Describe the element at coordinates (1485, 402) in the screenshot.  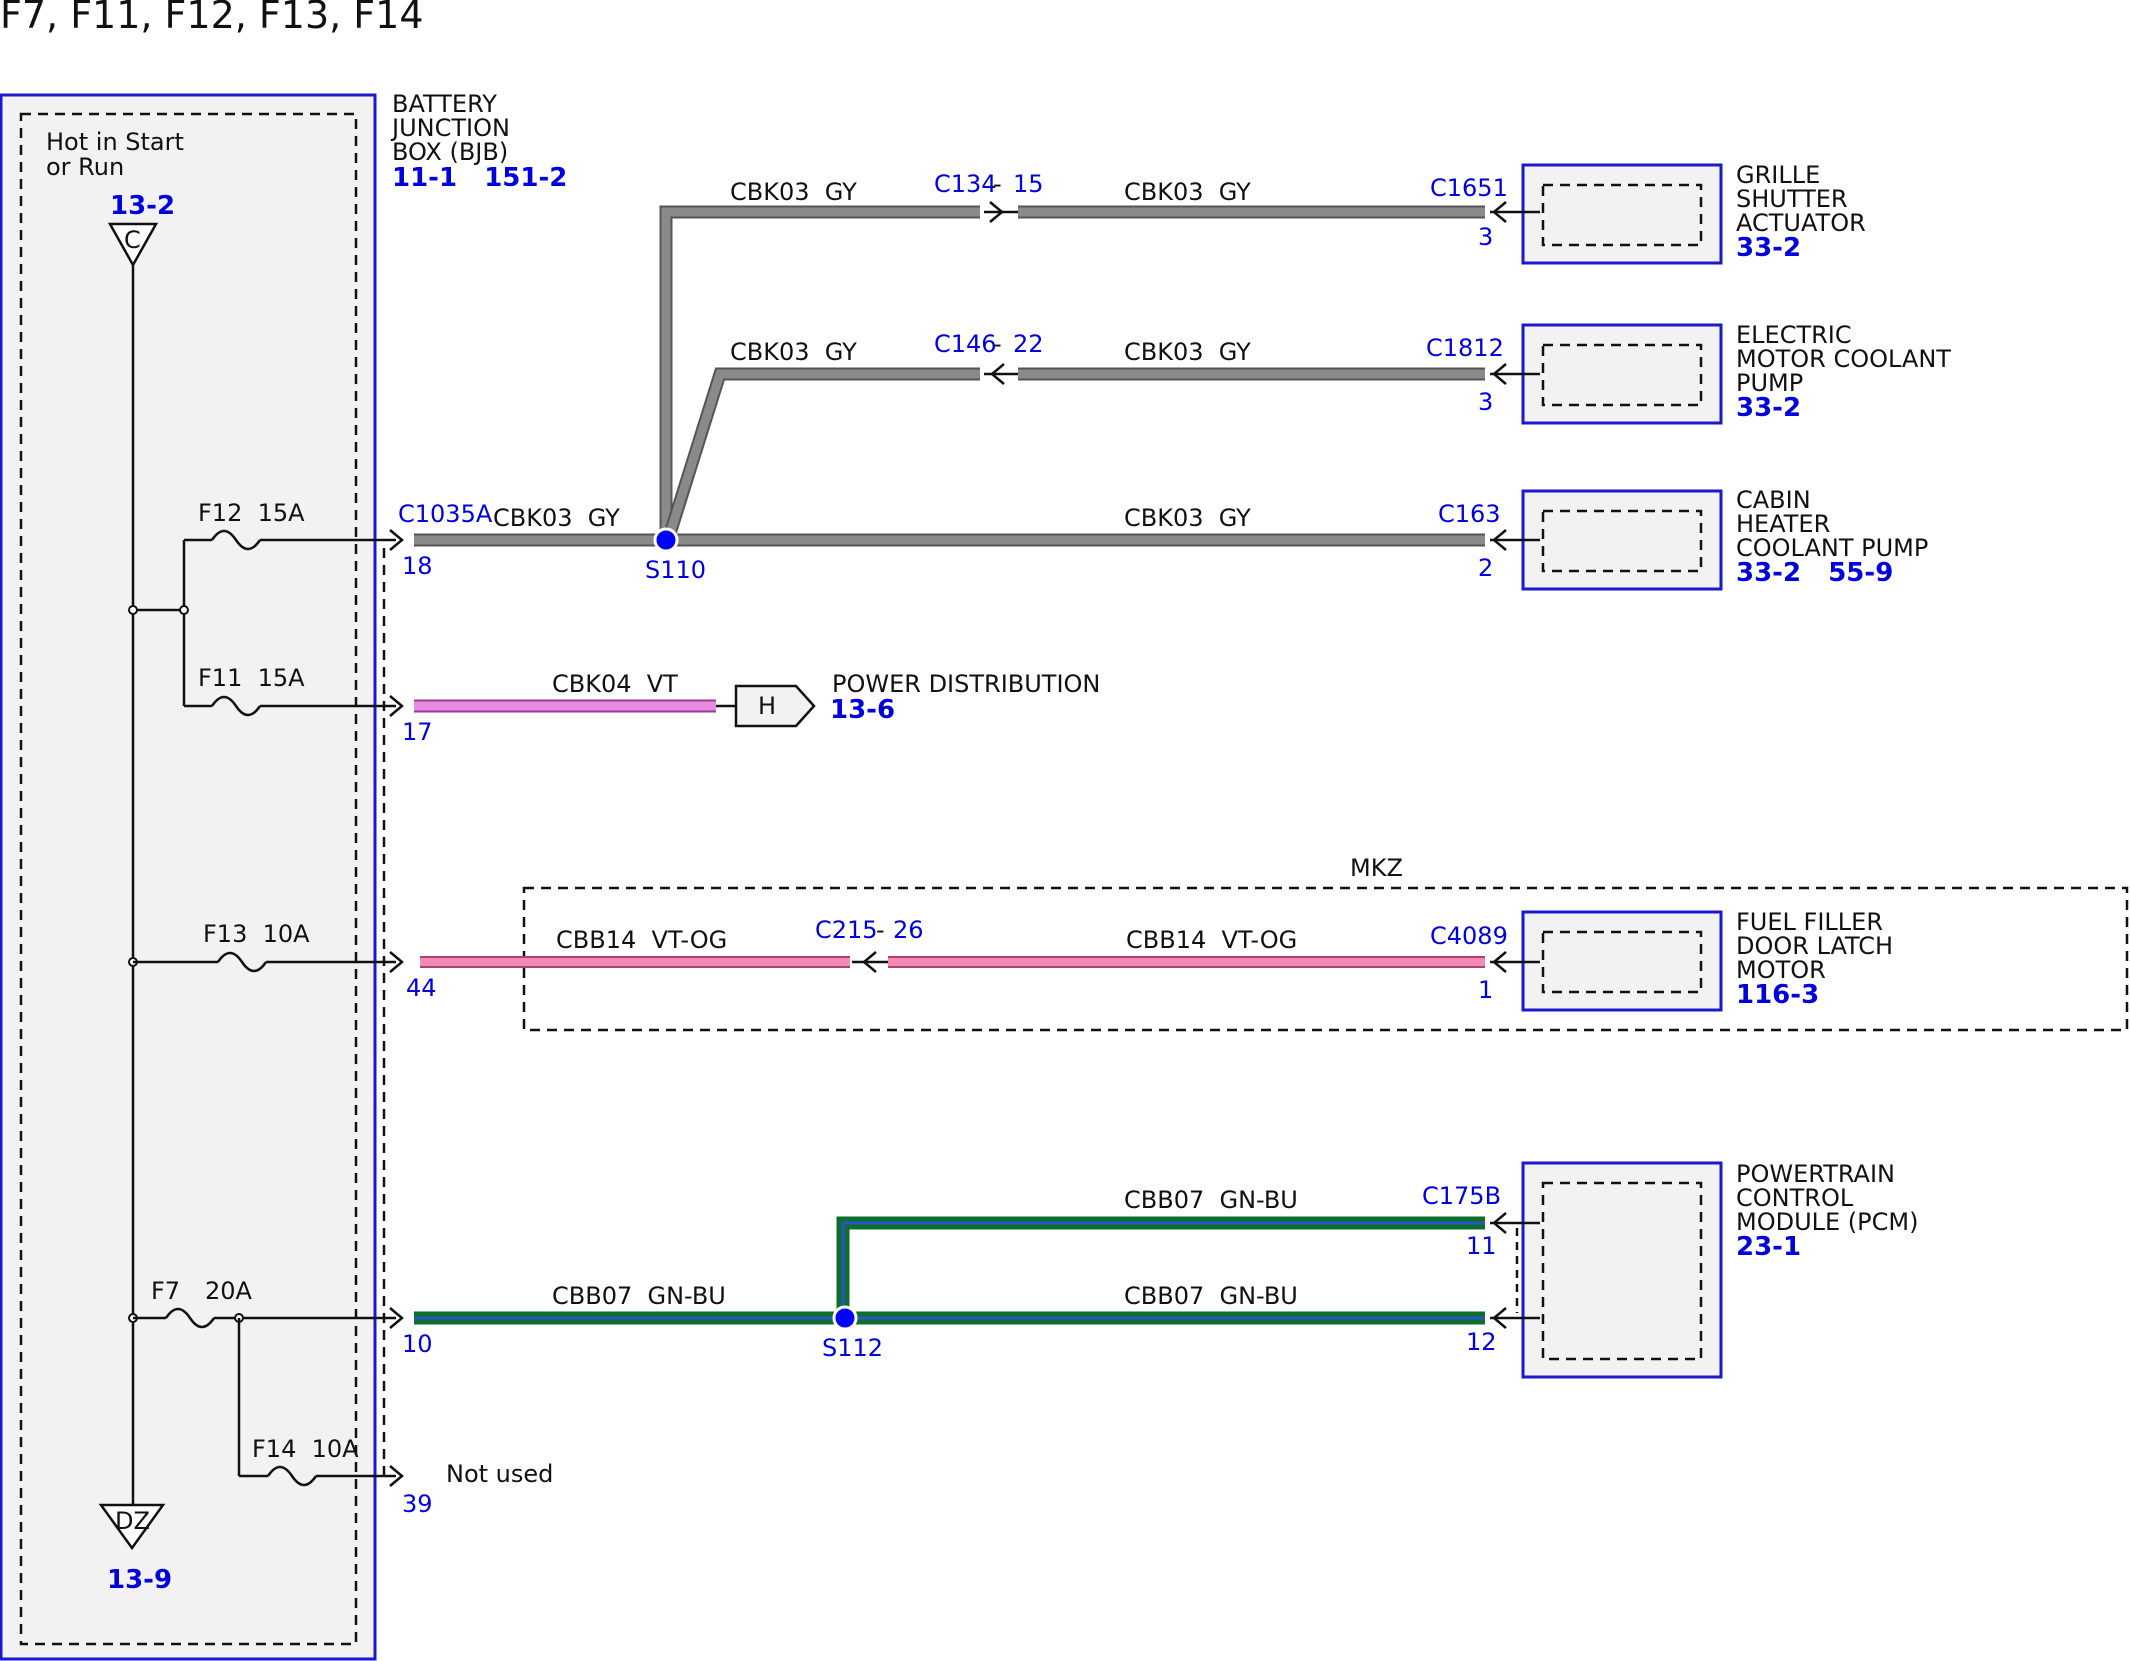
I see `c1812-pin: 3` at that location.